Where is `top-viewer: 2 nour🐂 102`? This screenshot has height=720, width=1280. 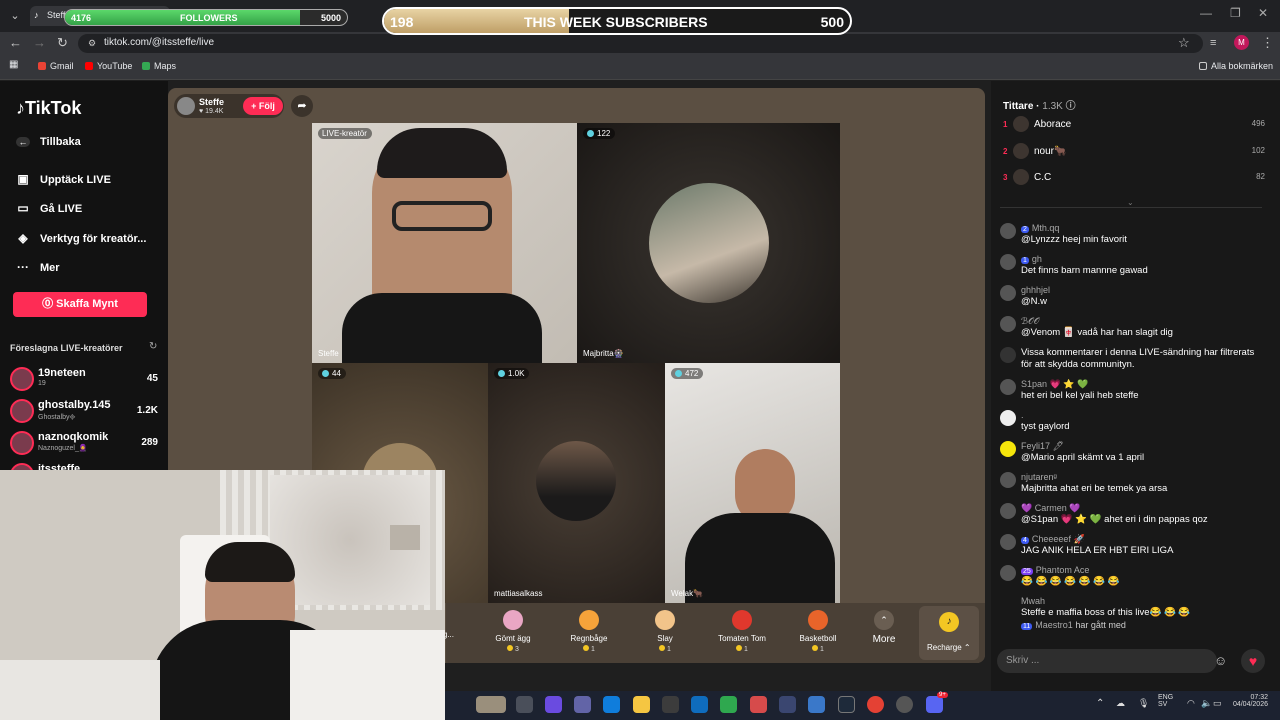
top-viewer: 2 nour🐂 102 is located at coordinates (1134, 153).